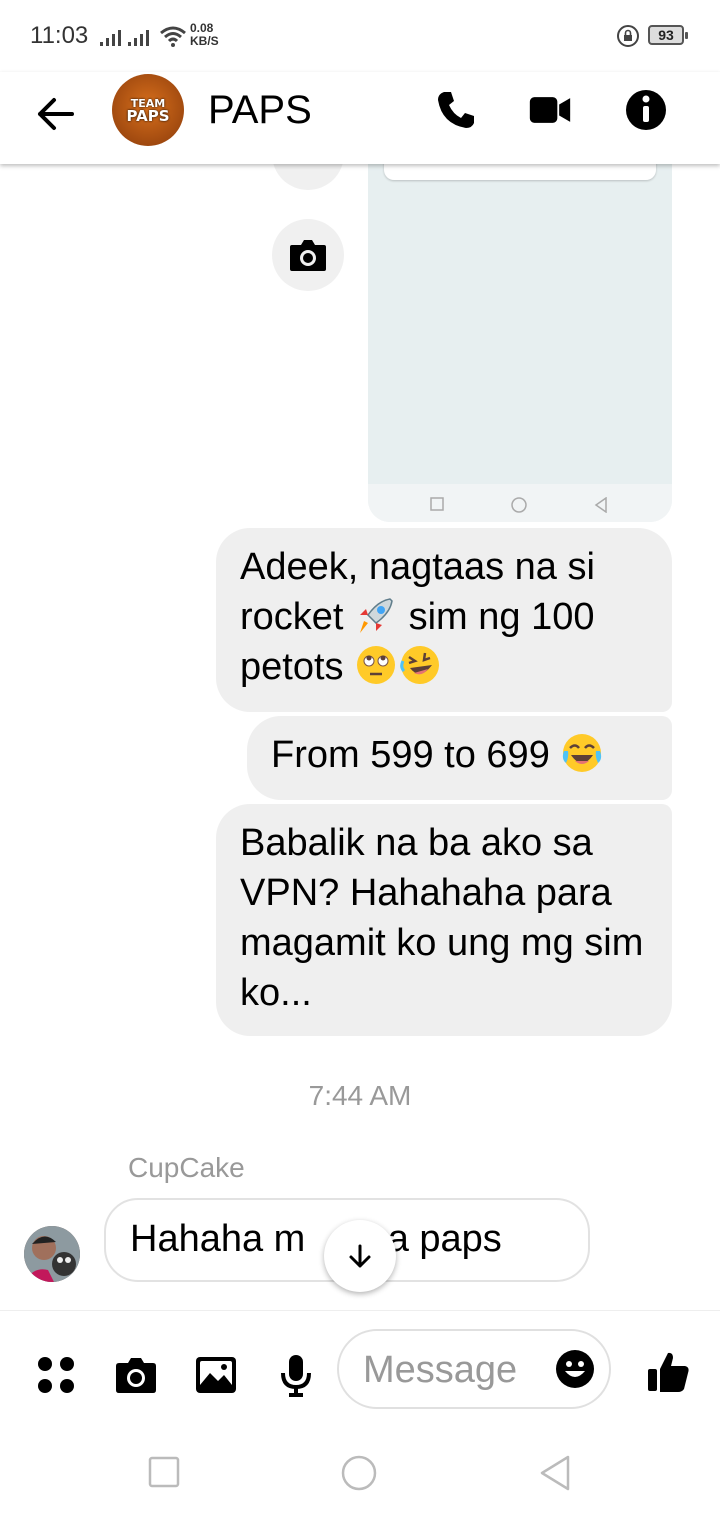 This screenshot has height=1520, width=720. What do you see at coordinates (520, 336) in the screenshot?
I see `shared-screenshot-preview` at bounding box center [520, 336].